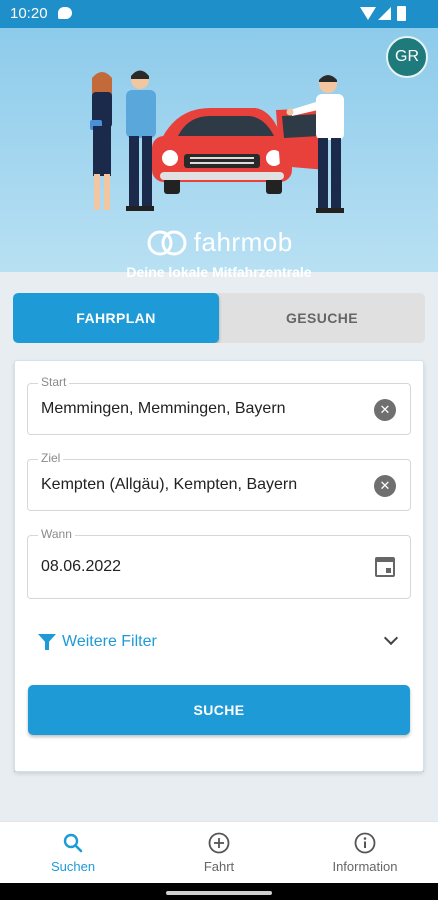  What do you see at coordinates (219, 14) in the screenshot?
I see `status-bar: 10:20` at bounding box center [219, 14].